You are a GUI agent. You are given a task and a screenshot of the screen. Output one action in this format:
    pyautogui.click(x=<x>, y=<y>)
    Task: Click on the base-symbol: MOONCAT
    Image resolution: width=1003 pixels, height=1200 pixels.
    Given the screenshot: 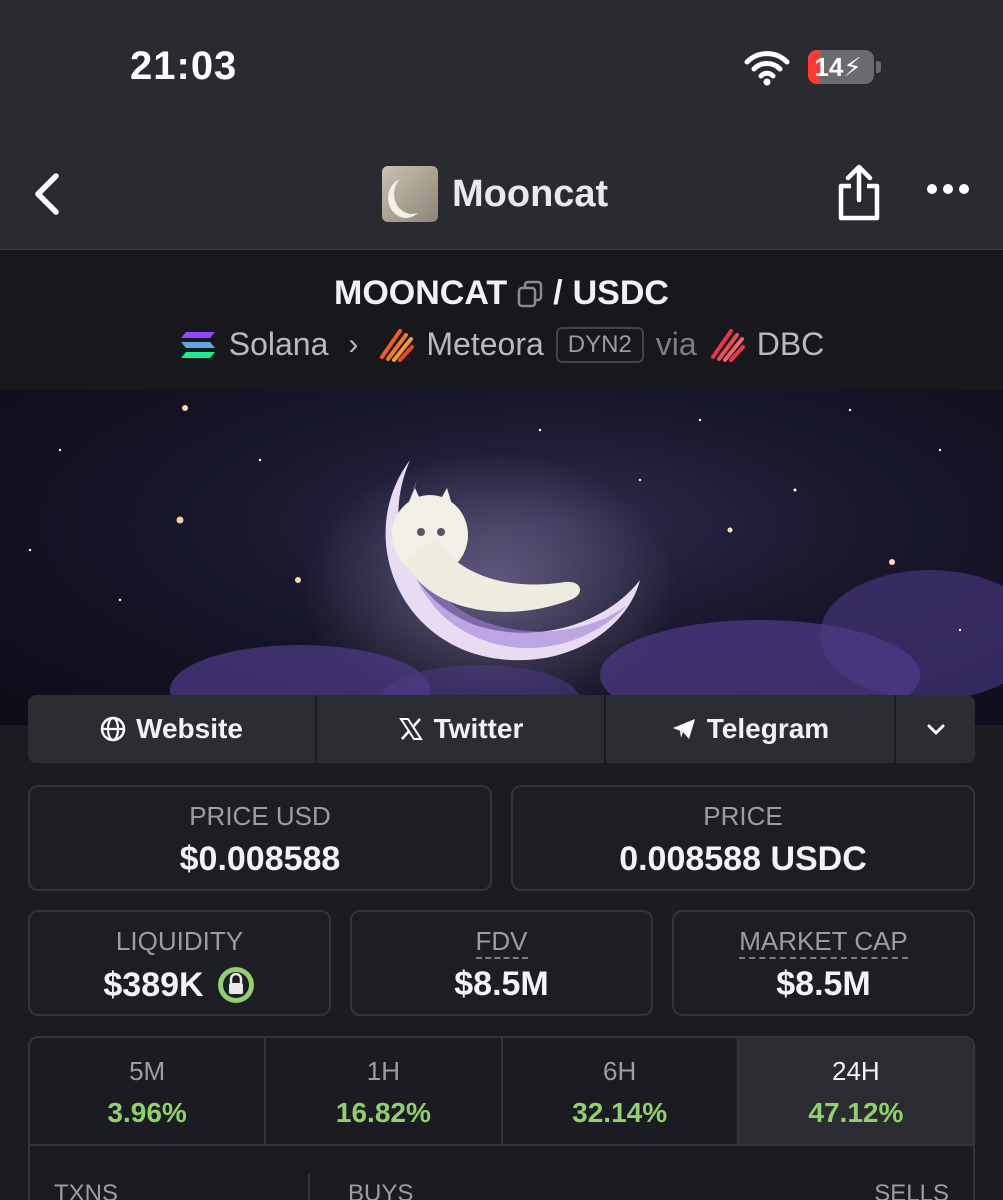 What is the action you would take?
    pyautogui.click(x=421, y=293)
    